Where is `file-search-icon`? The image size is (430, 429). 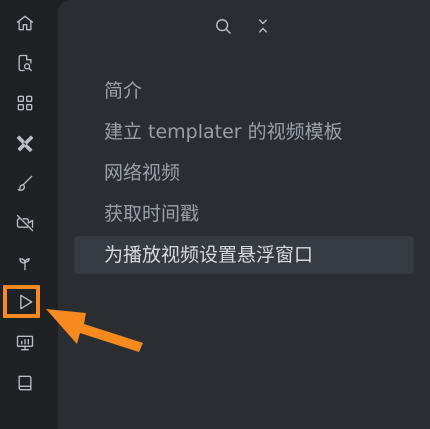
file-search-icon is located at coordinates (25, 63).